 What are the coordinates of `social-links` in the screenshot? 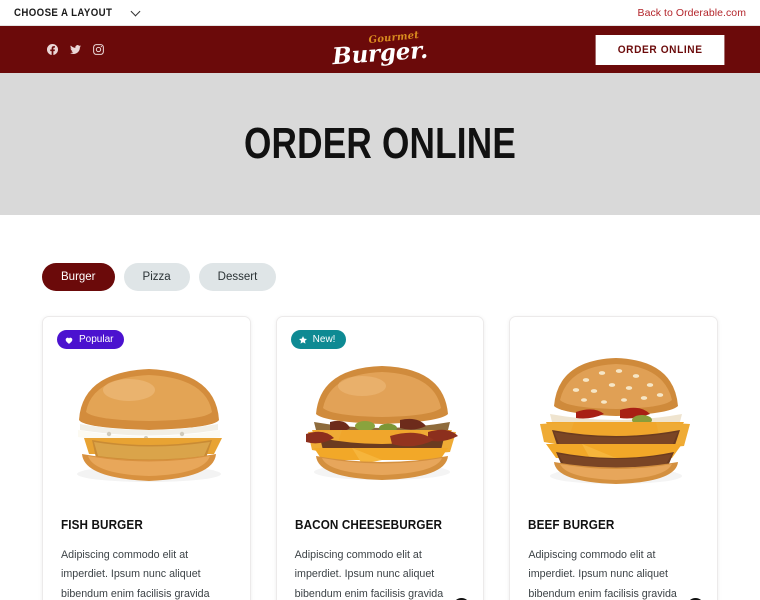 It's located at (59, 49).